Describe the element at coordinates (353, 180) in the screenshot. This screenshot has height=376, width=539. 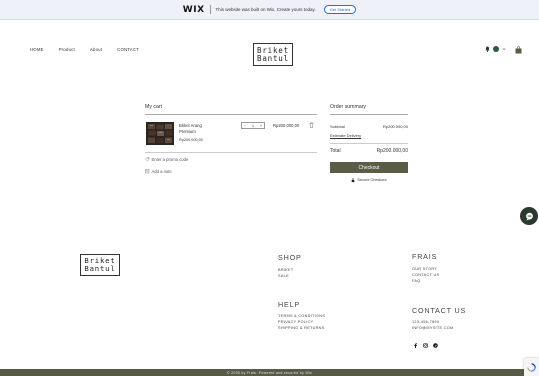
I see `lock-icon` at that location.